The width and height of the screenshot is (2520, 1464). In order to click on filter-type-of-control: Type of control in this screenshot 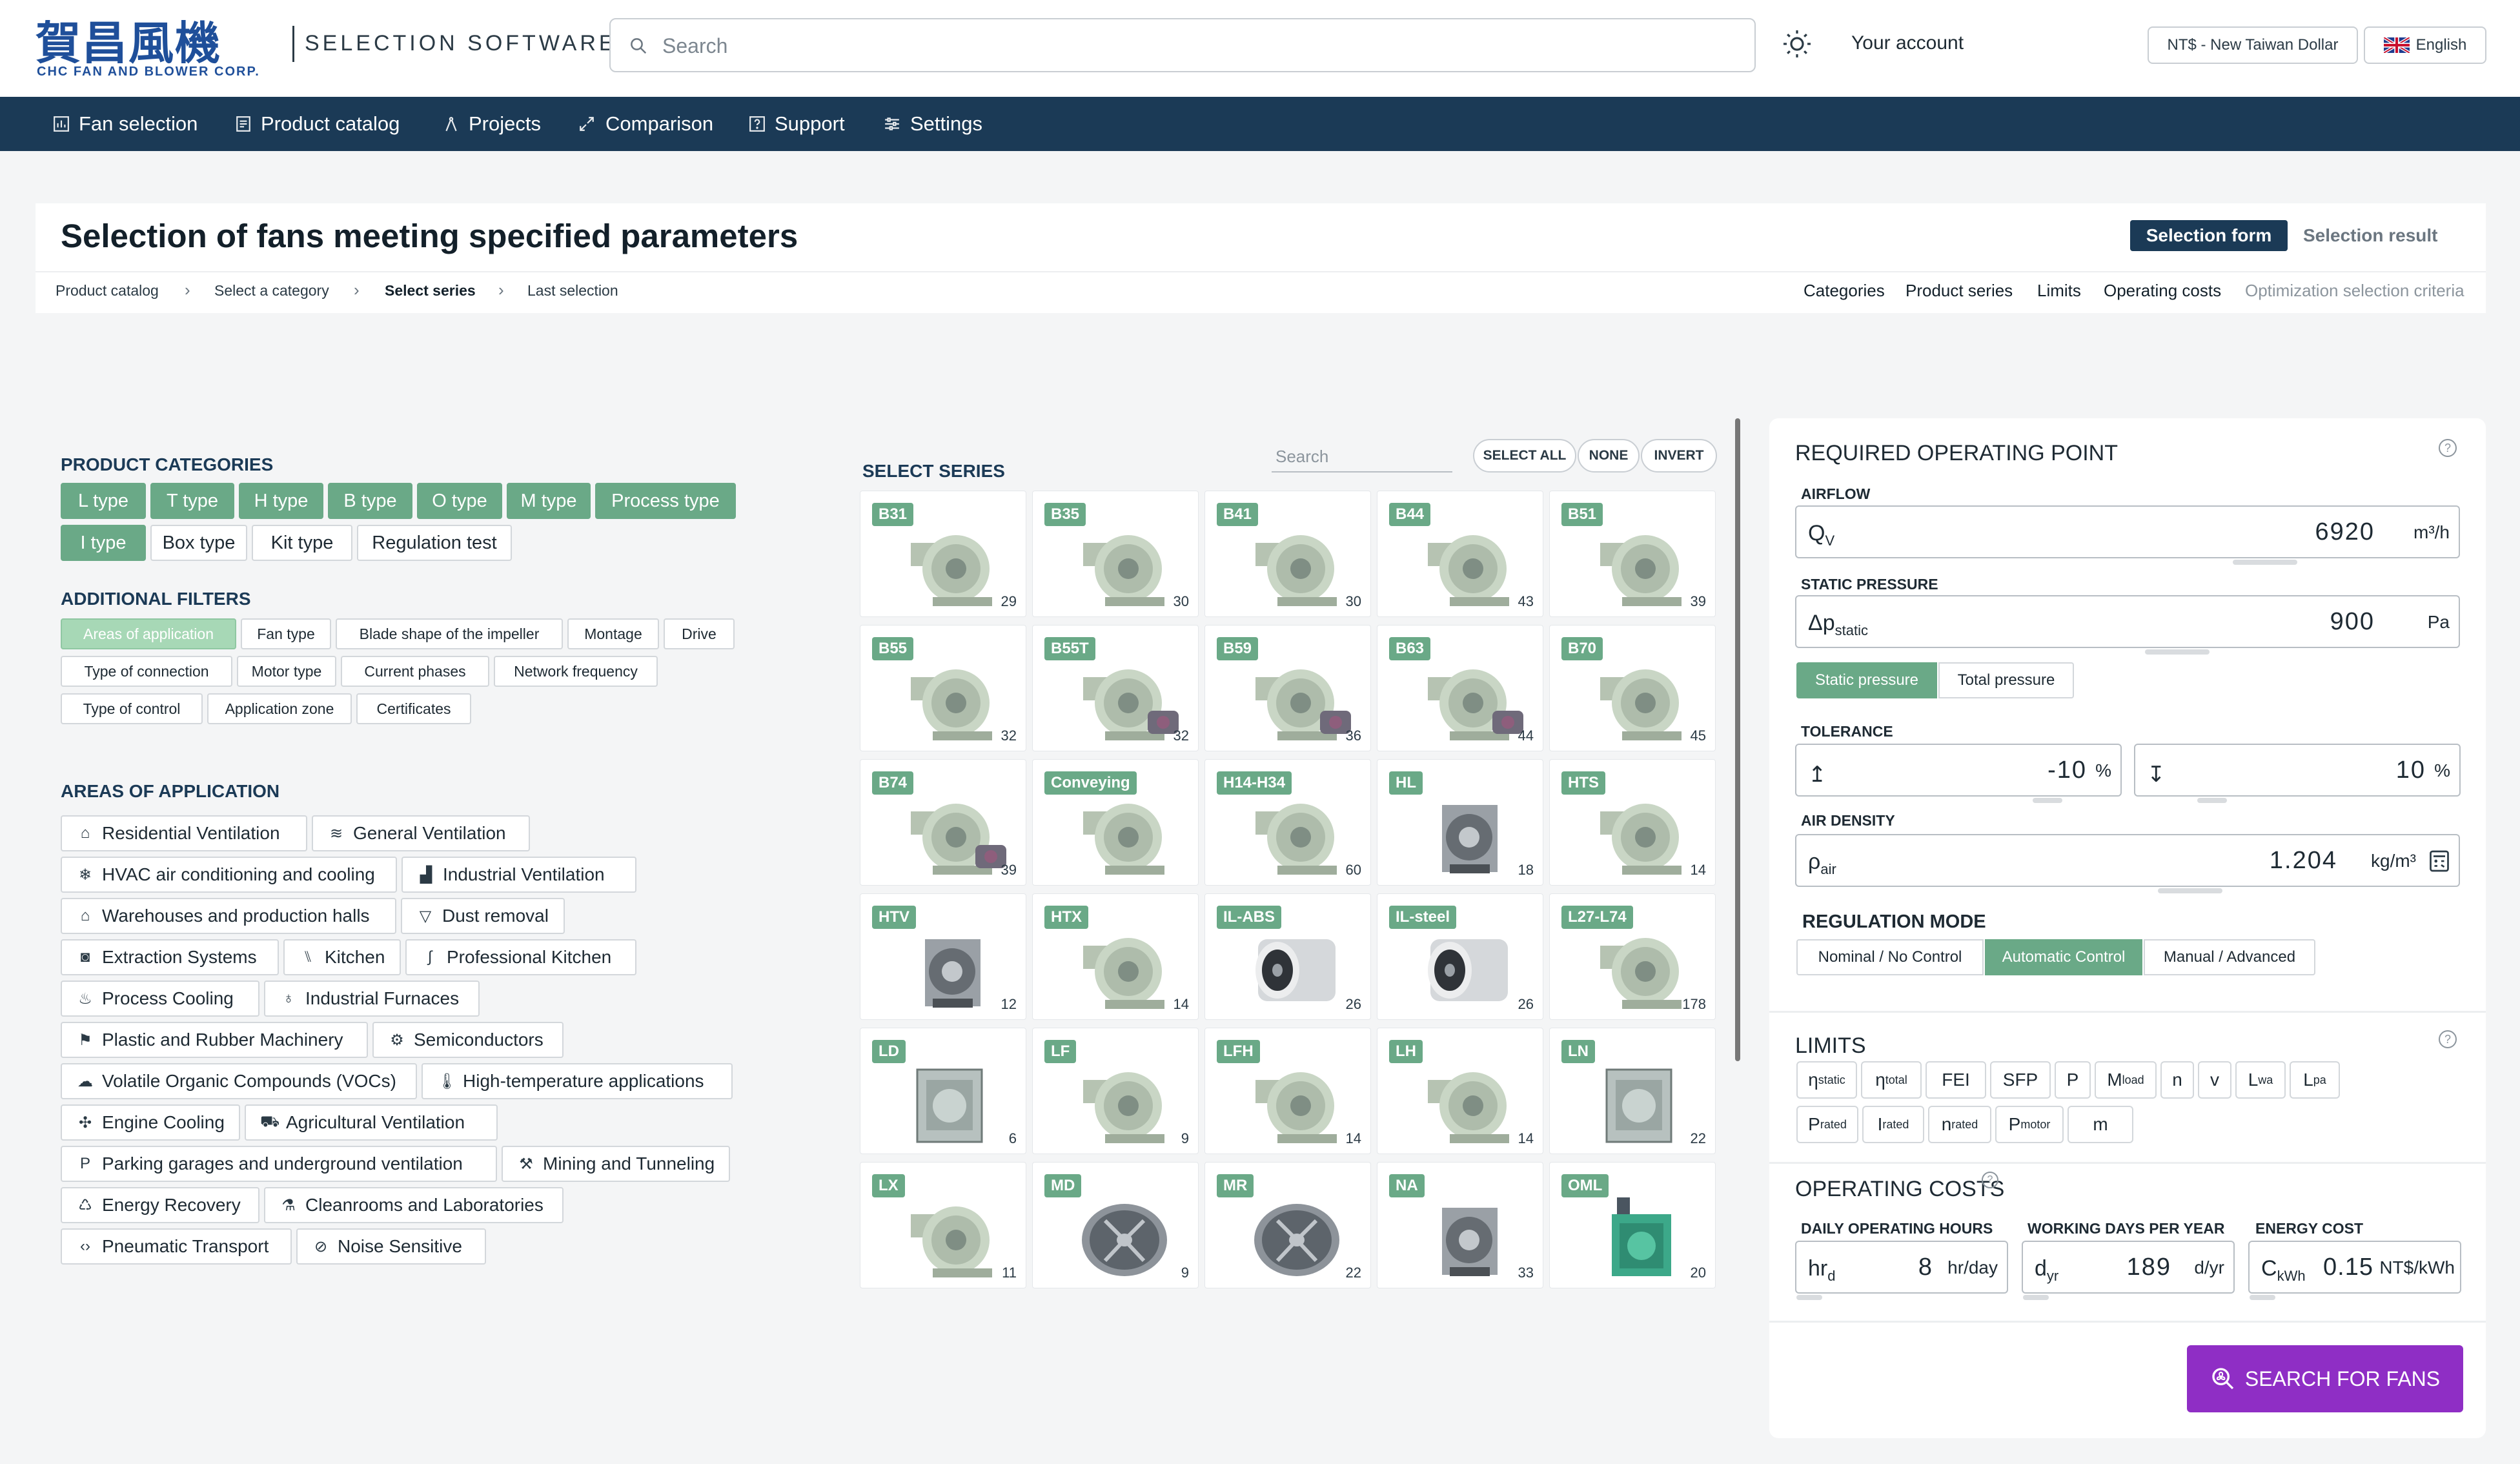, I will do `click(132, 708)`.